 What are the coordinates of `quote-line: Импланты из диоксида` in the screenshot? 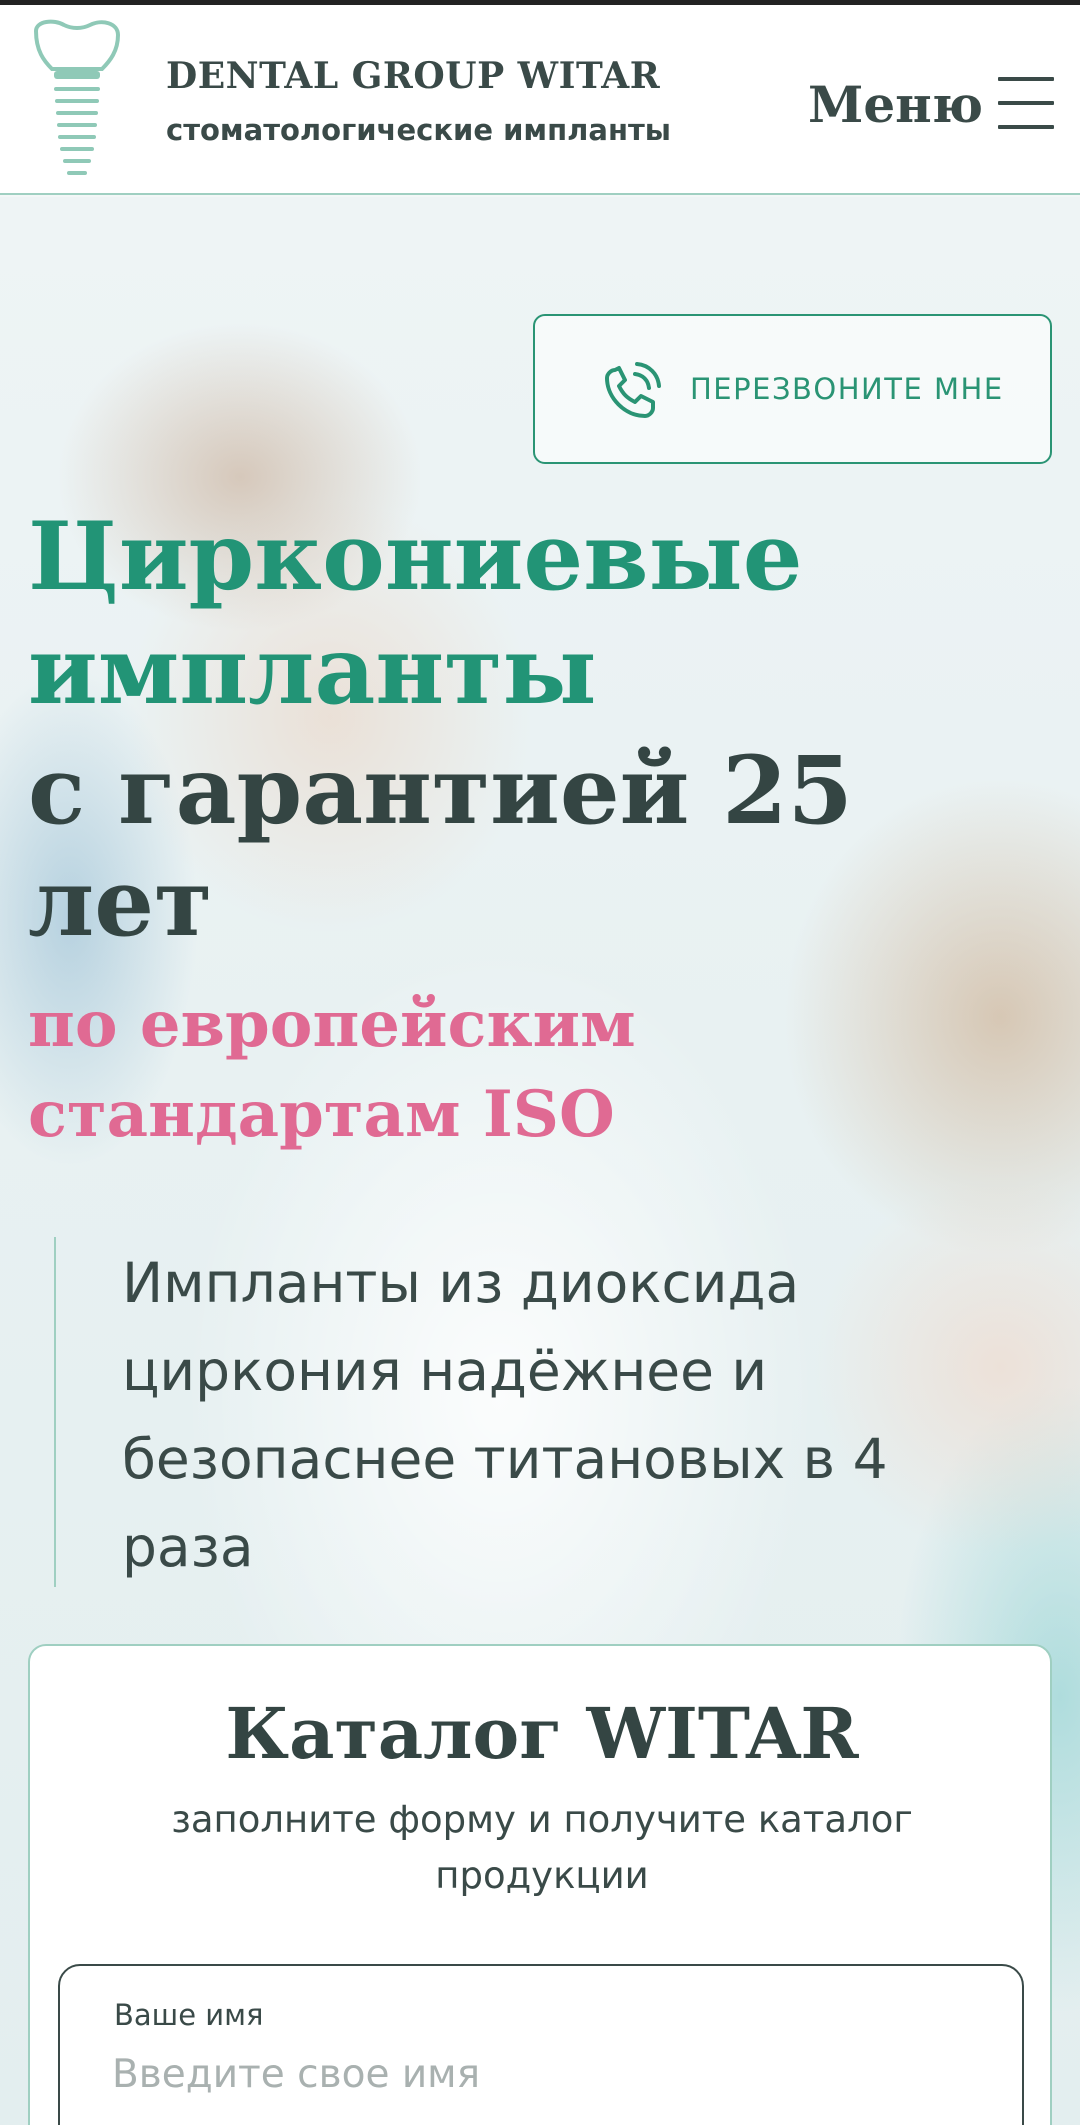 It's located at (461, 1283).